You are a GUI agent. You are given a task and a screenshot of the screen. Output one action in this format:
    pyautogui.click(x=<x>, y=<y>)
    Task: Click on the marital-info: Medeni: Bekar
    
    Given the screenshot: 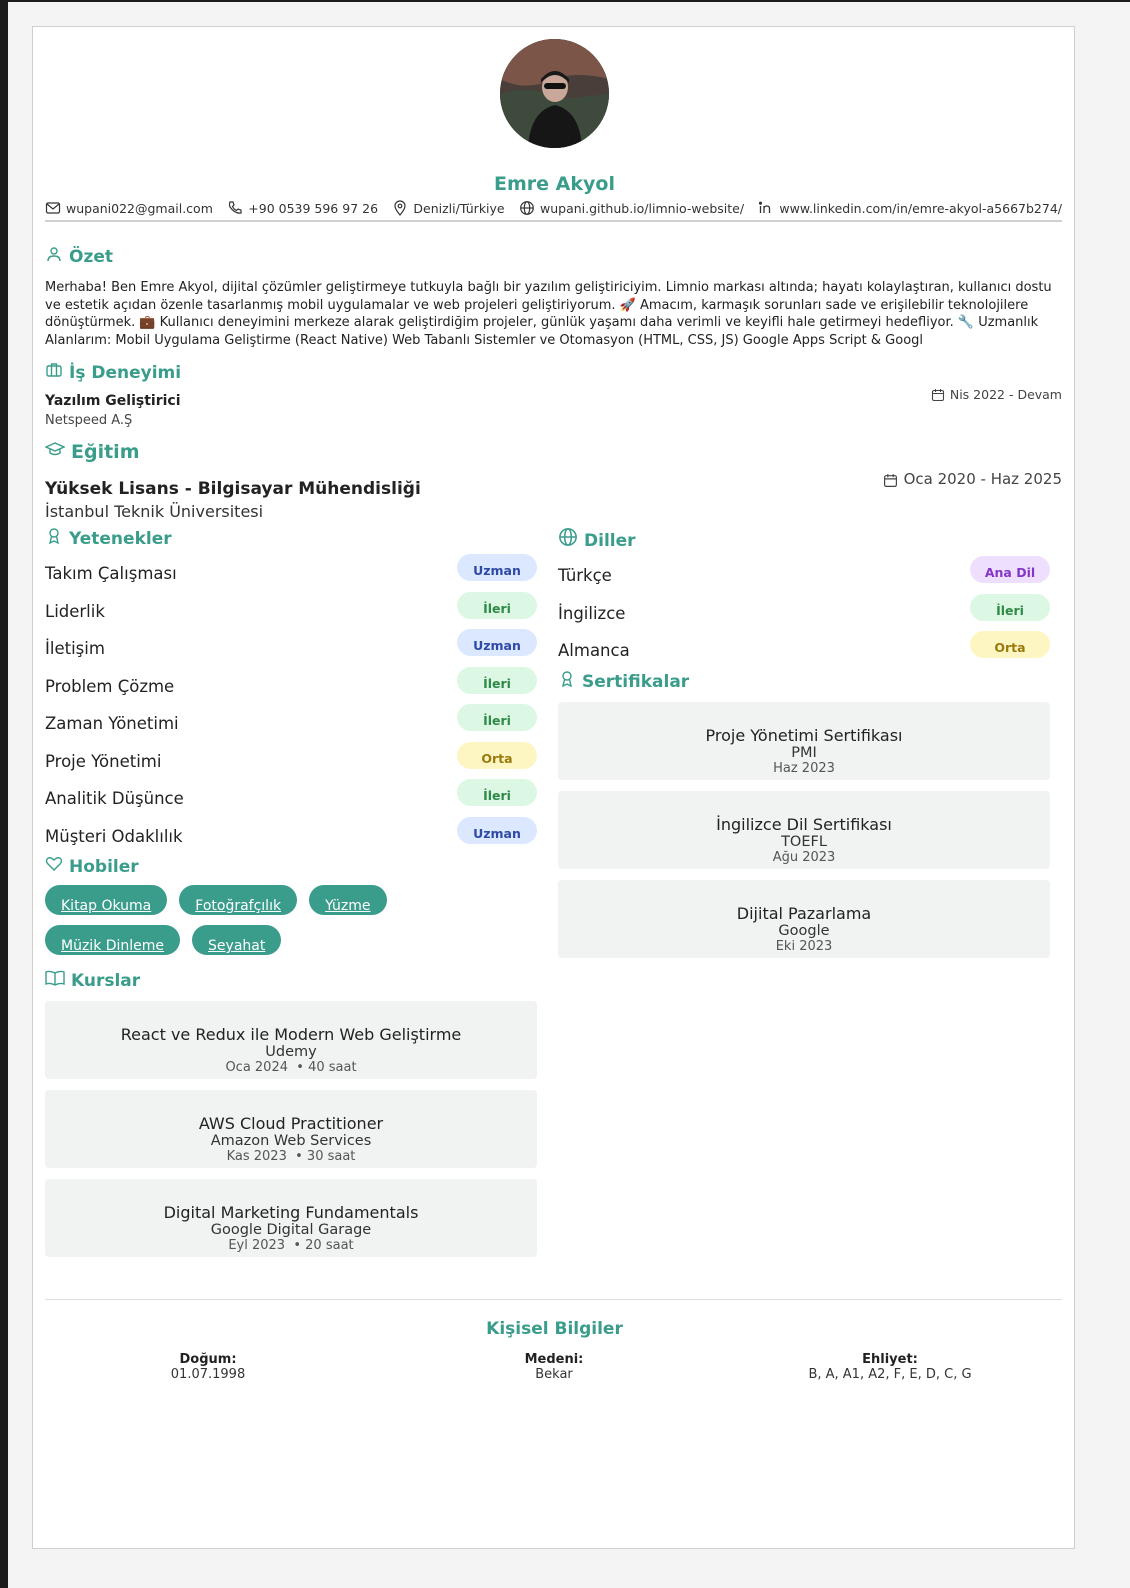 What is the action you would take?
    pyautogui.click(x=554, y=1367)
    